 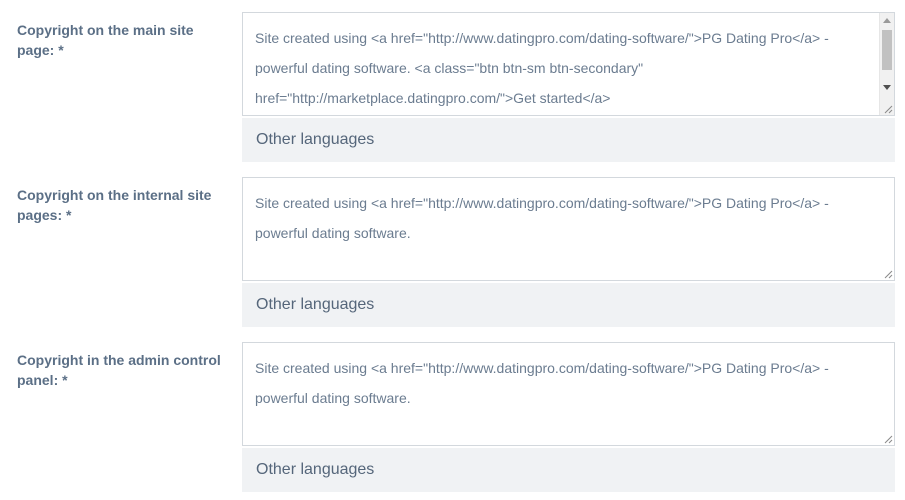 I want to click on scroll-thumb, so click(x=887, y=50).